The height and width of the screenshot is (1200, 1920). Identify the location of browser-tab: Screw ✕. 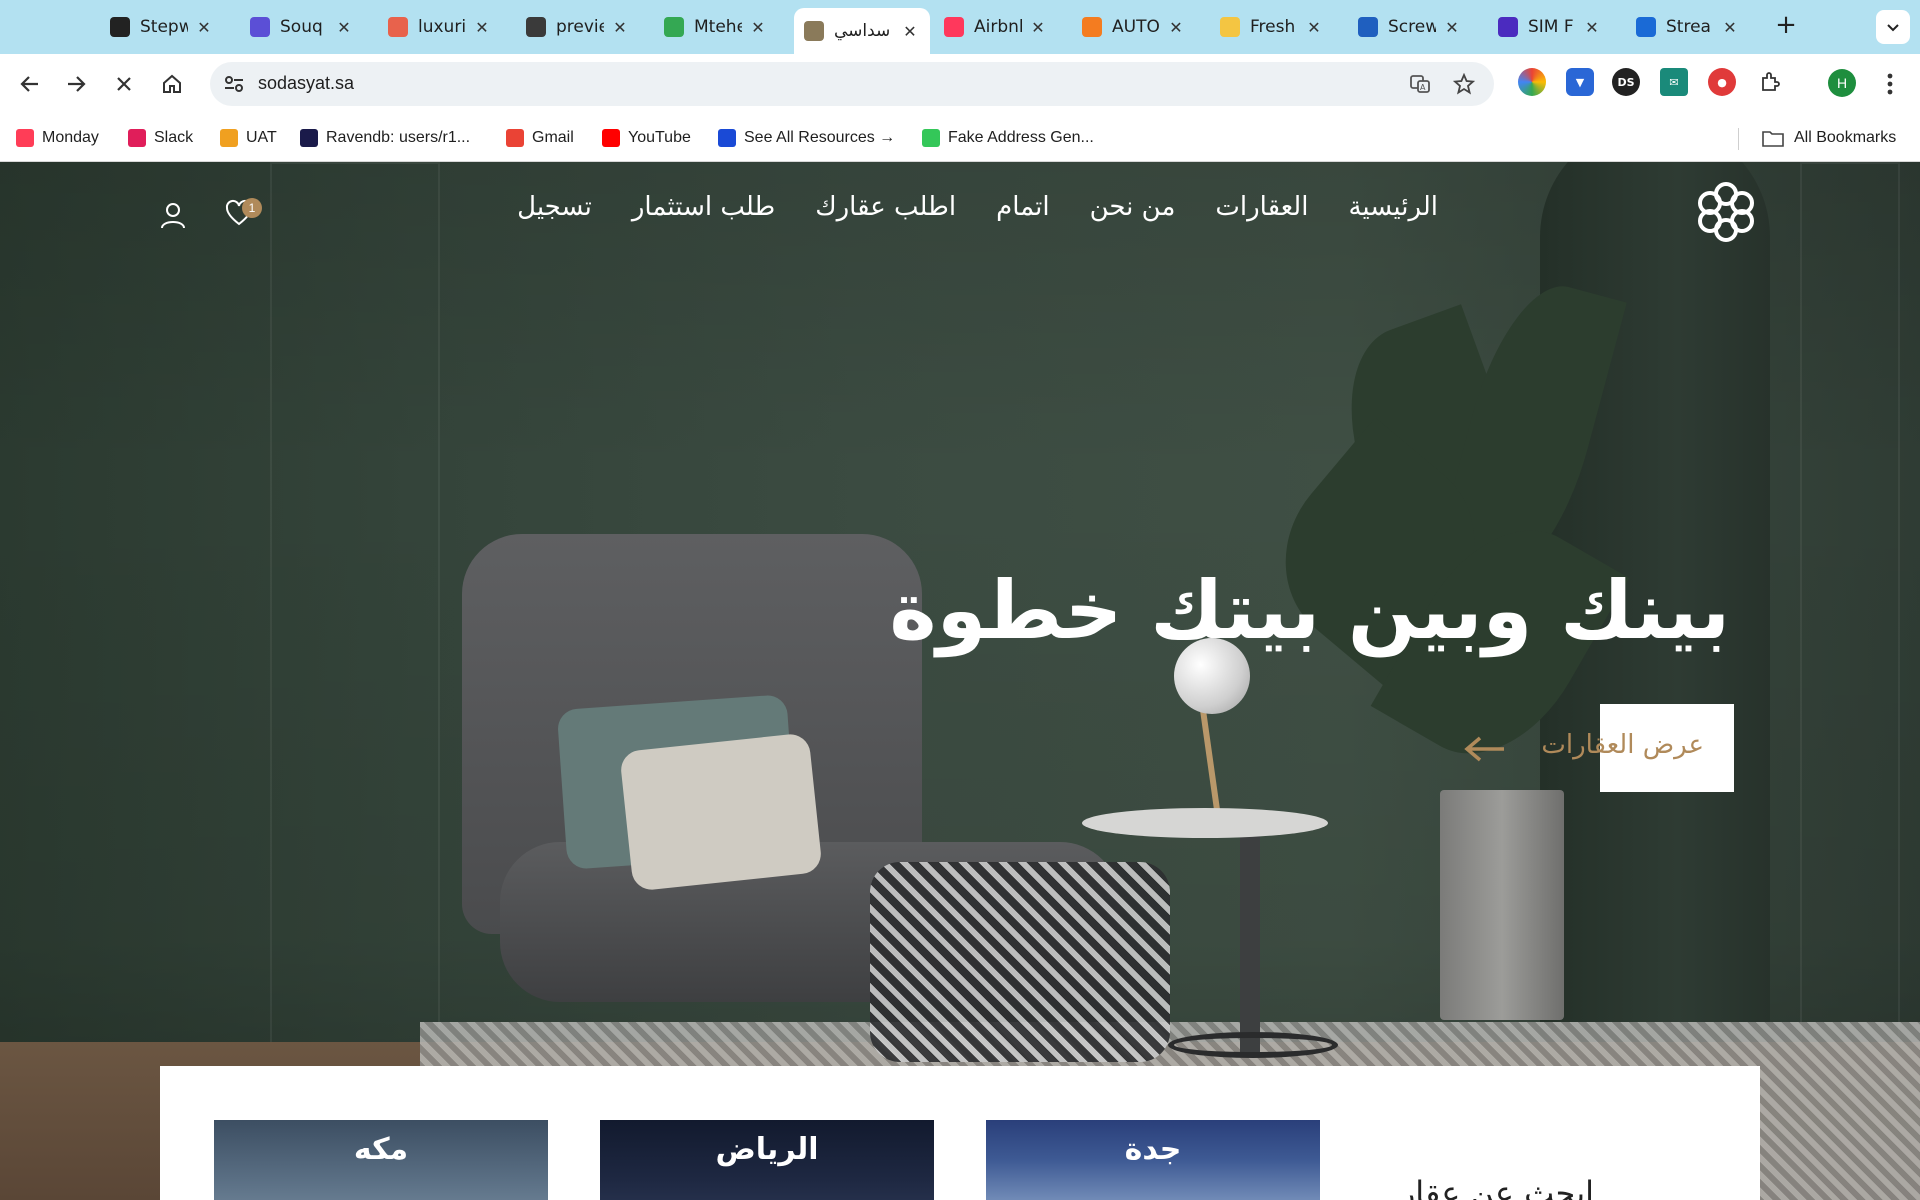
(1410, 27).